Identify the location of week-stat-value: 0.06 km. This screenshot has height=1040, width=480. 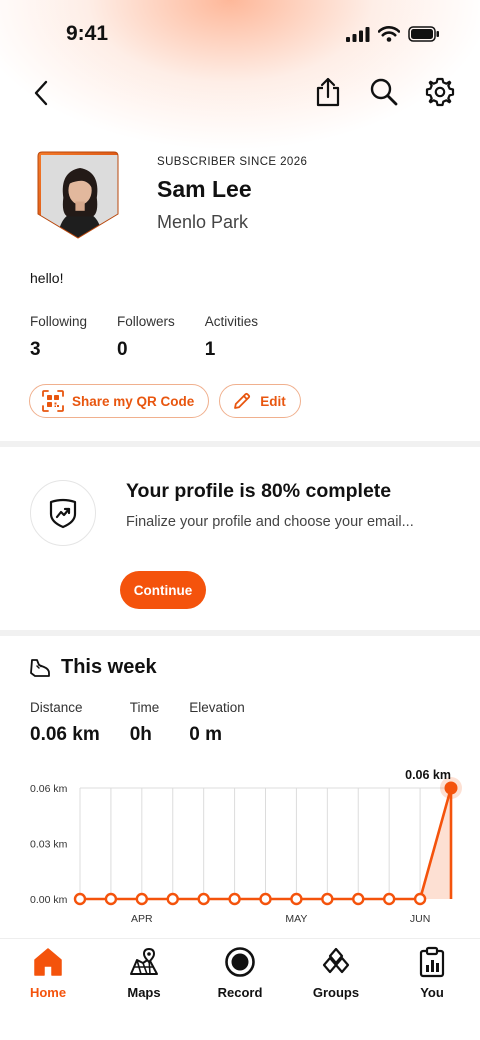
(65, 734).